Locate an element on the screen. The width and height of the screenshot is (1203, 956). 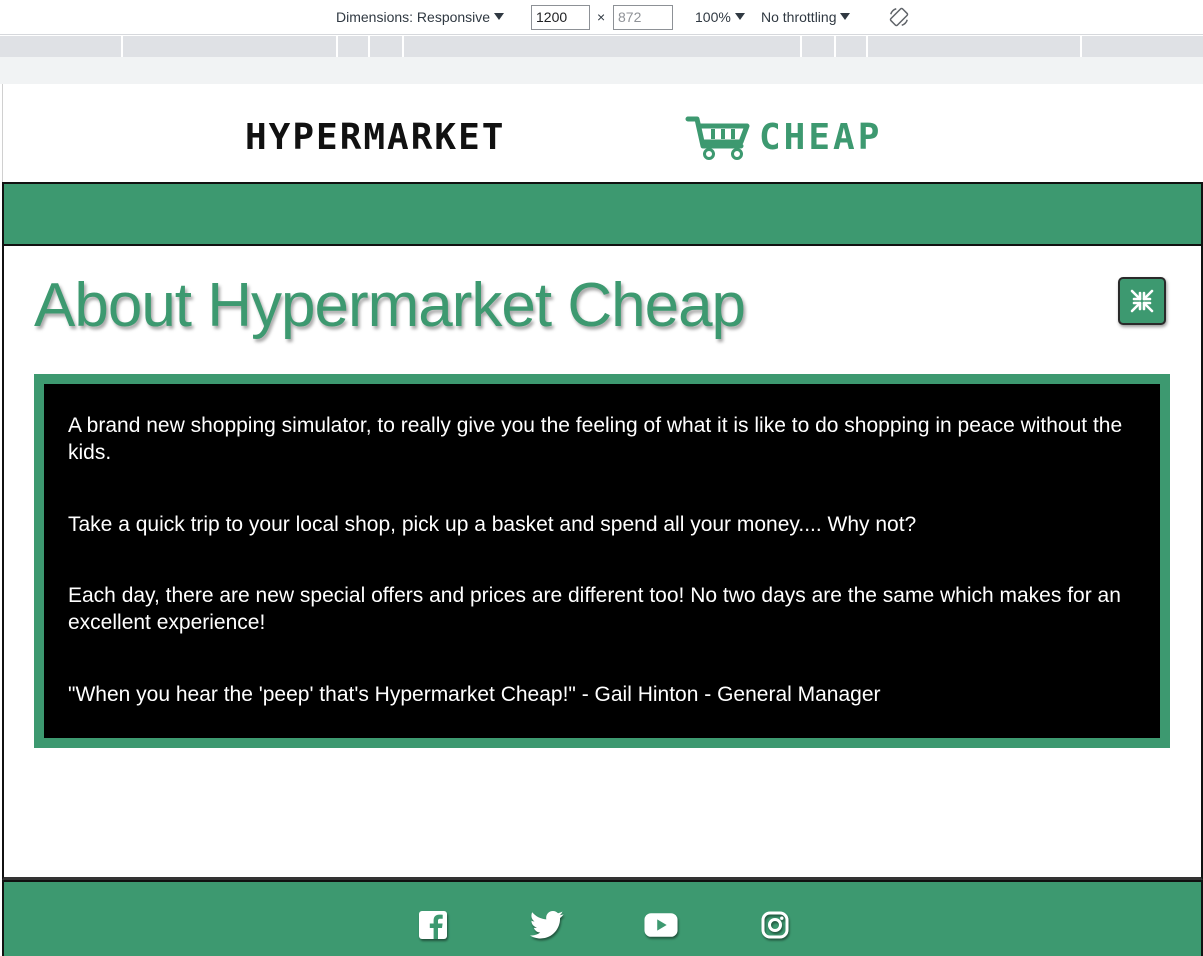
nav-bar is located at coordinates (602, 214).